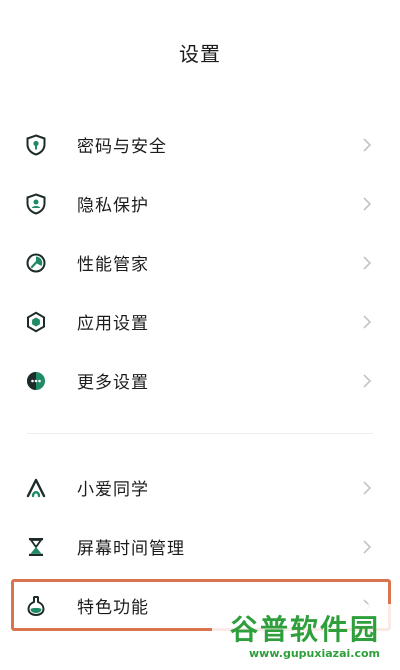  I want to click on privacy-shield-icon, so click(36, 203).